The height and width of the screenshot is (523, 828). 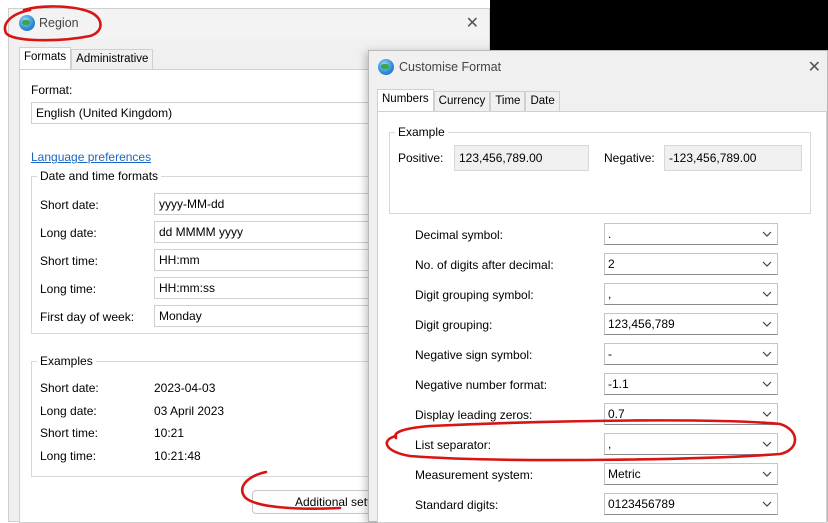 I want to click on leading-zeros-label: Display leading zeros:, so click(x=474, y=415).